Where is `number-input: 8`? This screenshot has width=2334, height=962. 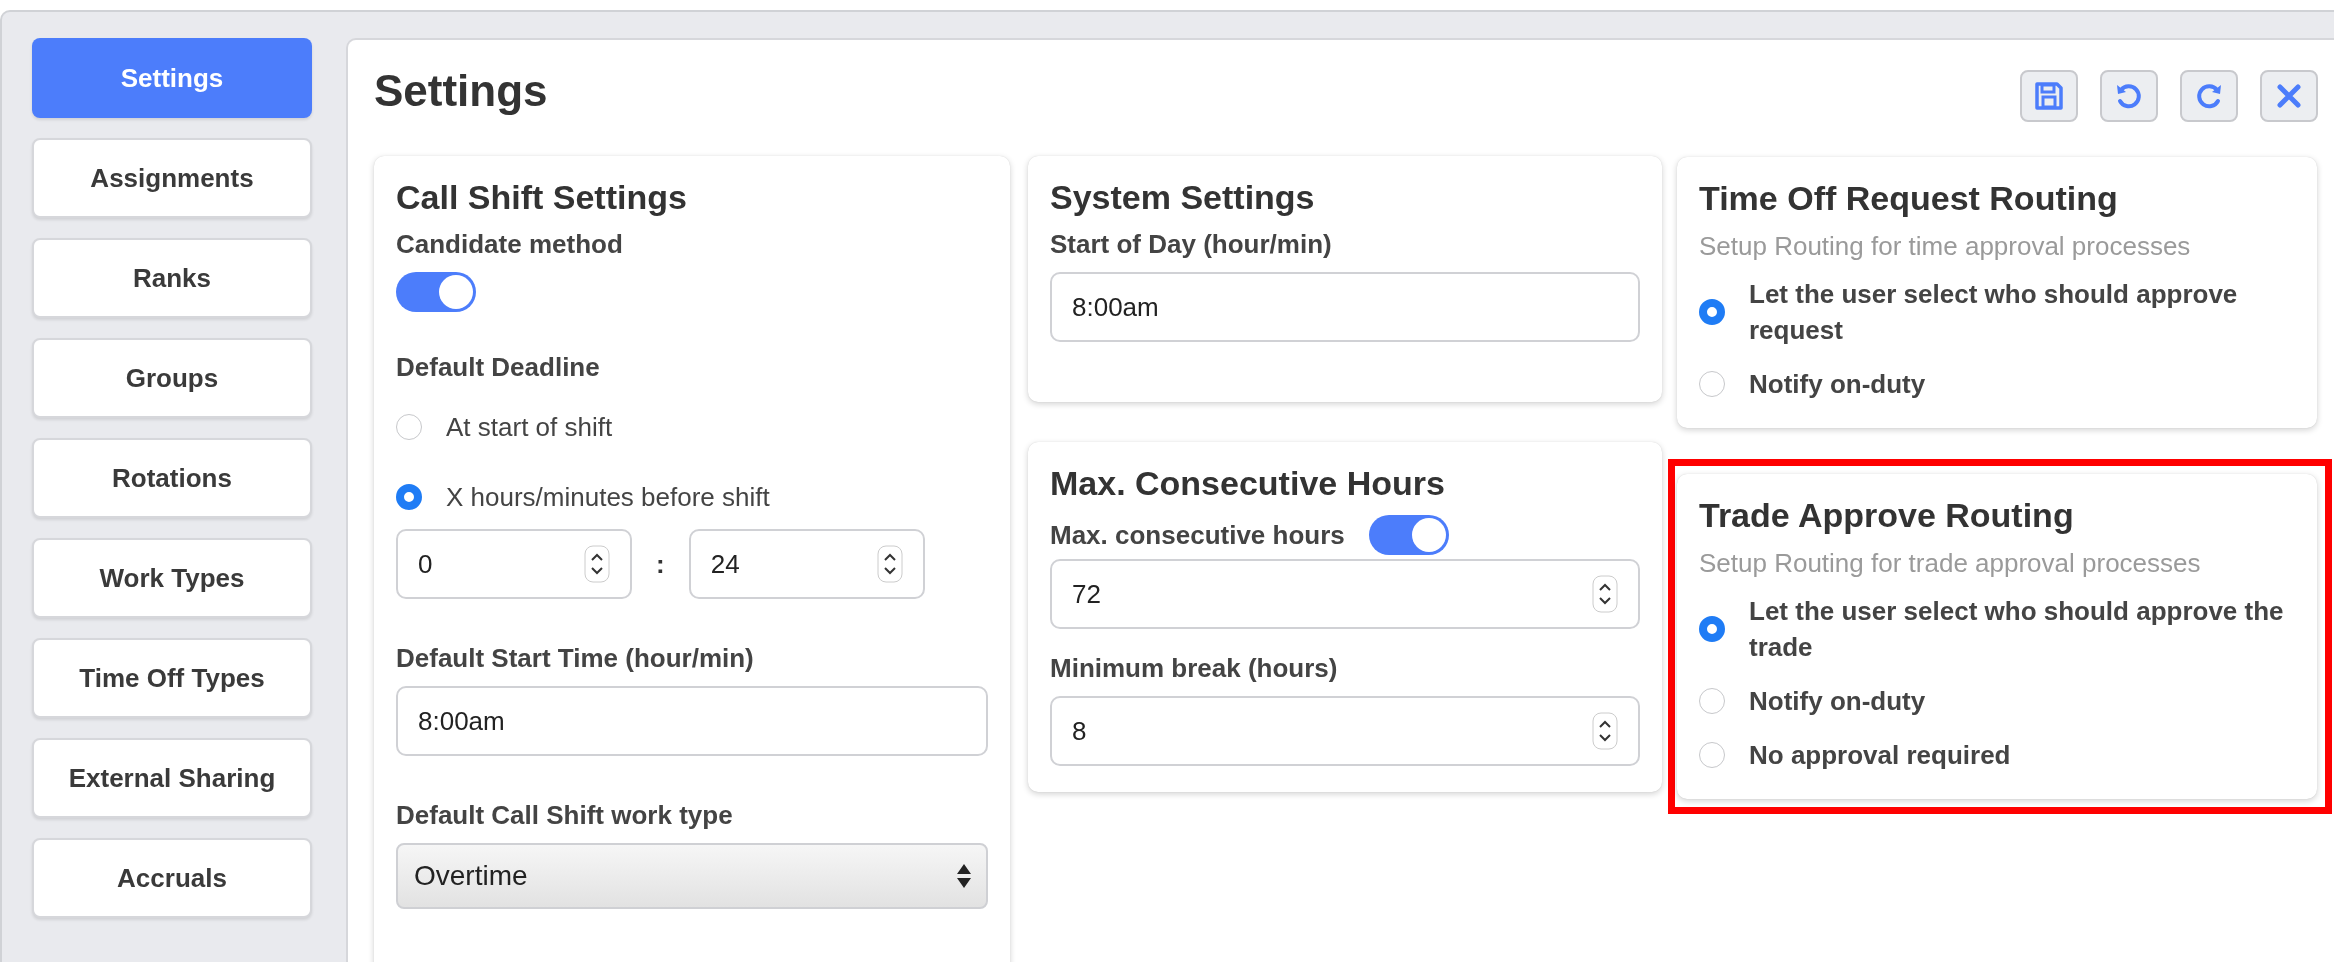
number-input: 8 is located at coordinates (1345, 731).